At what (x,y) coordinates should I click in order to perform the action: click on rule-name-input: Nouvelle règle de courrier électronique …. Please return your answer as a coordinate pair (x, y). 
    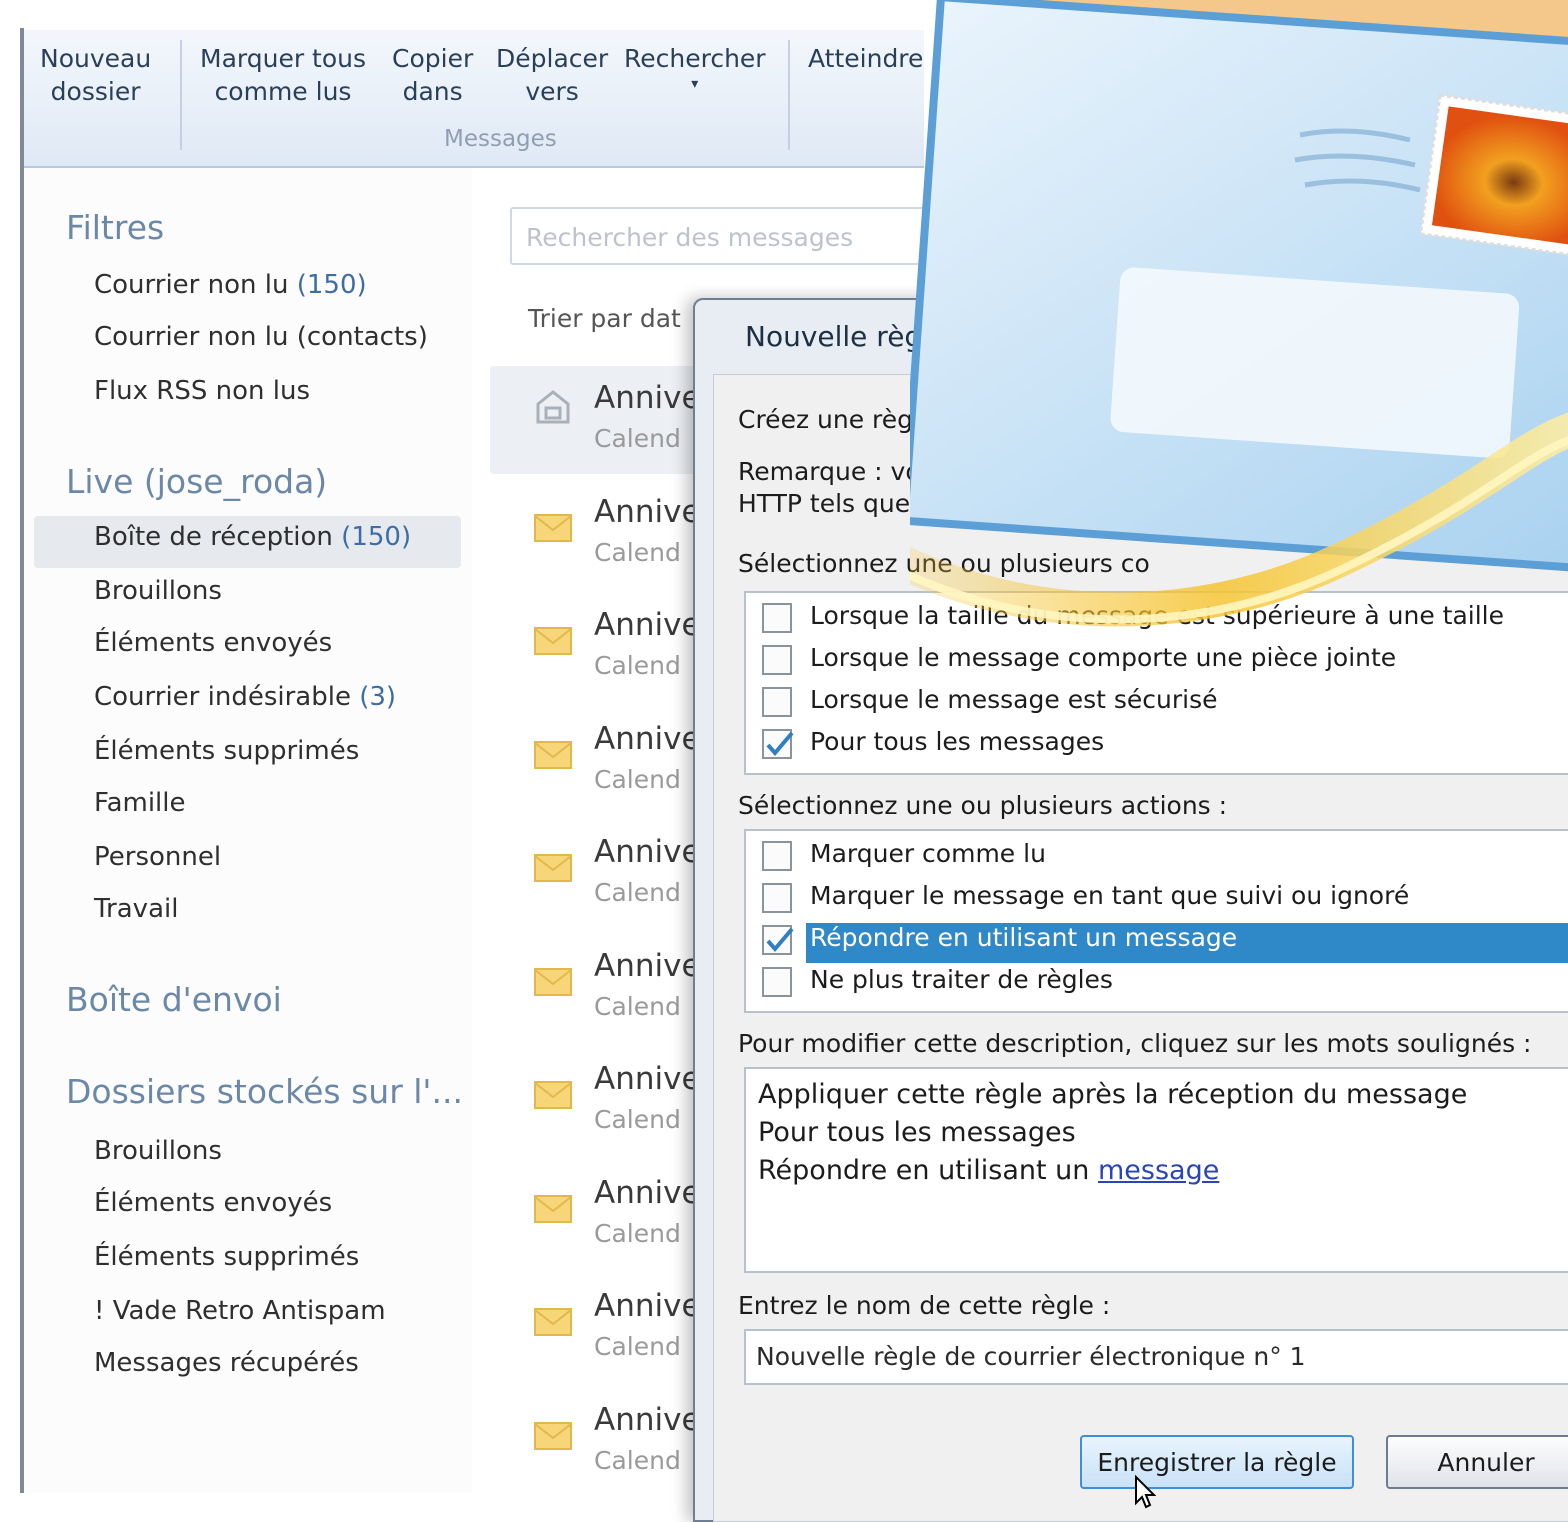
    Looking at the image, I should click on (1156, 1357).